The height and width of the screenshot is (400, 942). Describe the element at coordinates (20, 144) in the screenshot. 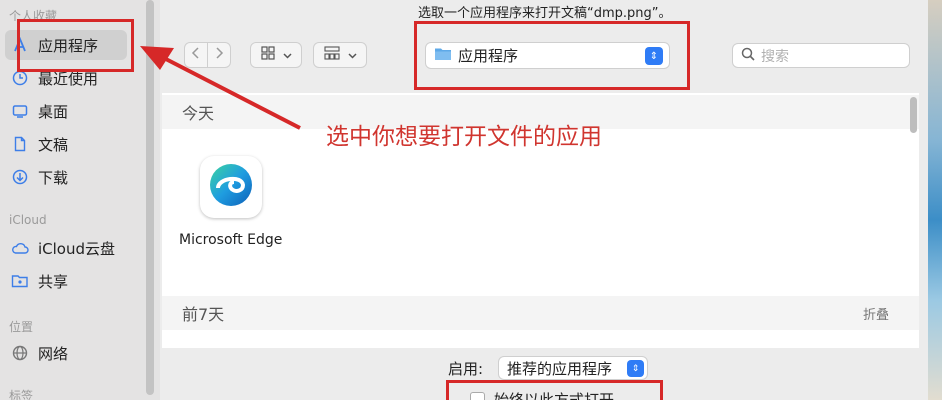

I see `document-icon` at that location.